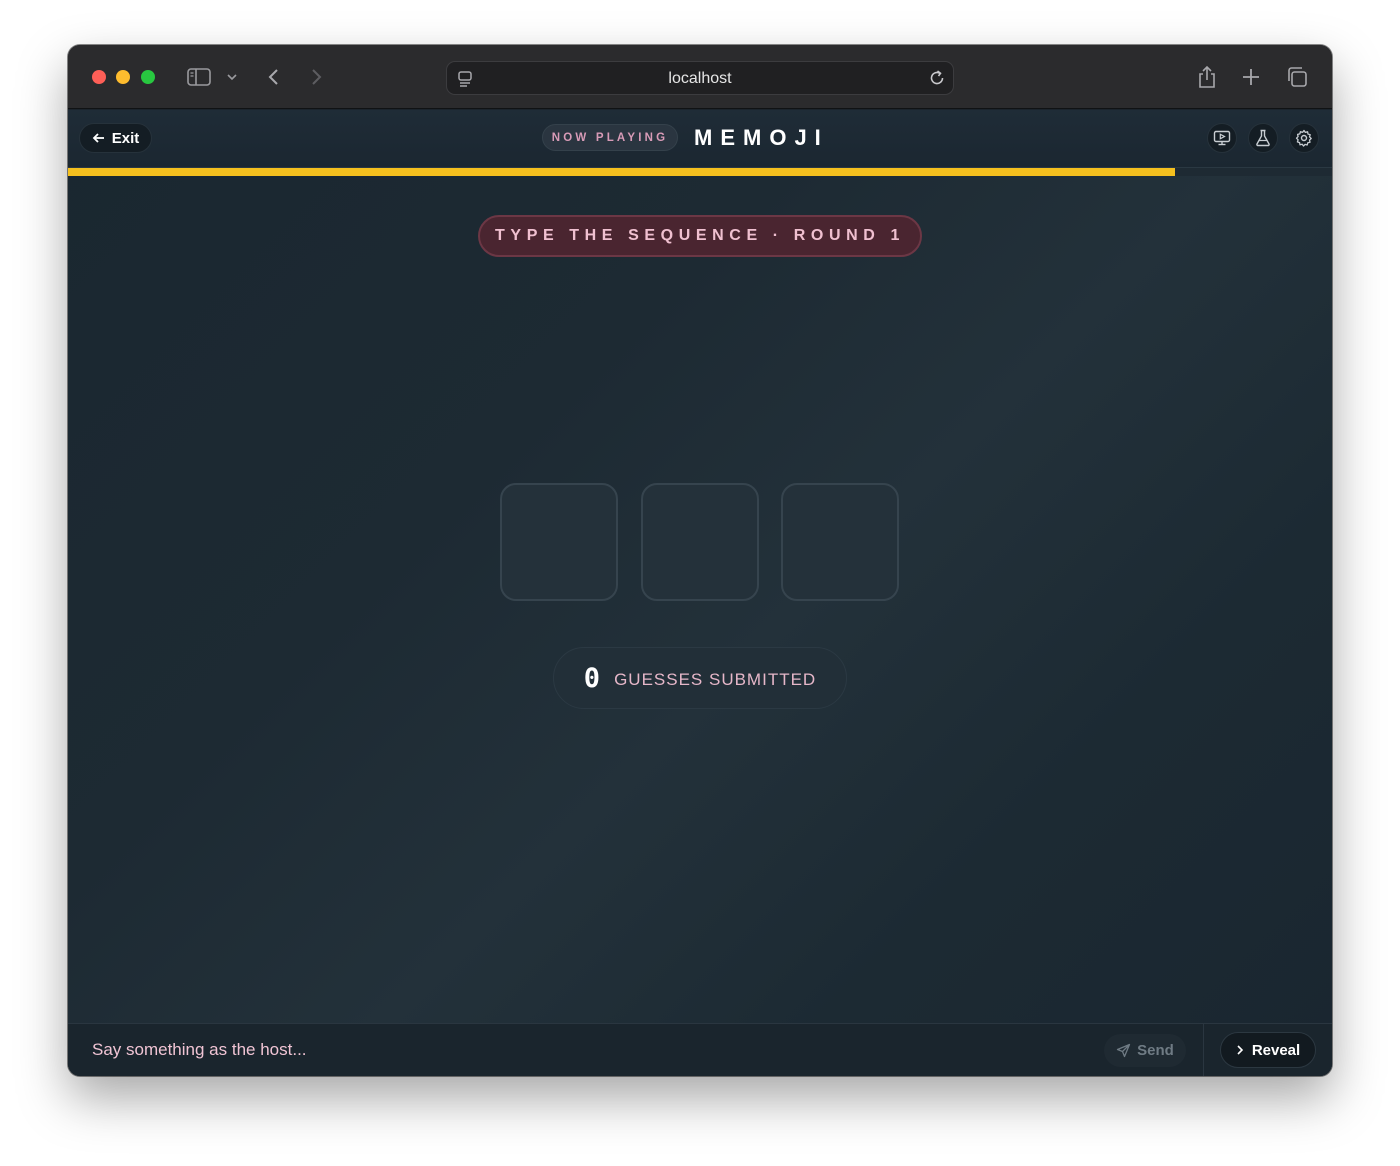  I want to click on send-label: Send, so click(1155, 1050).